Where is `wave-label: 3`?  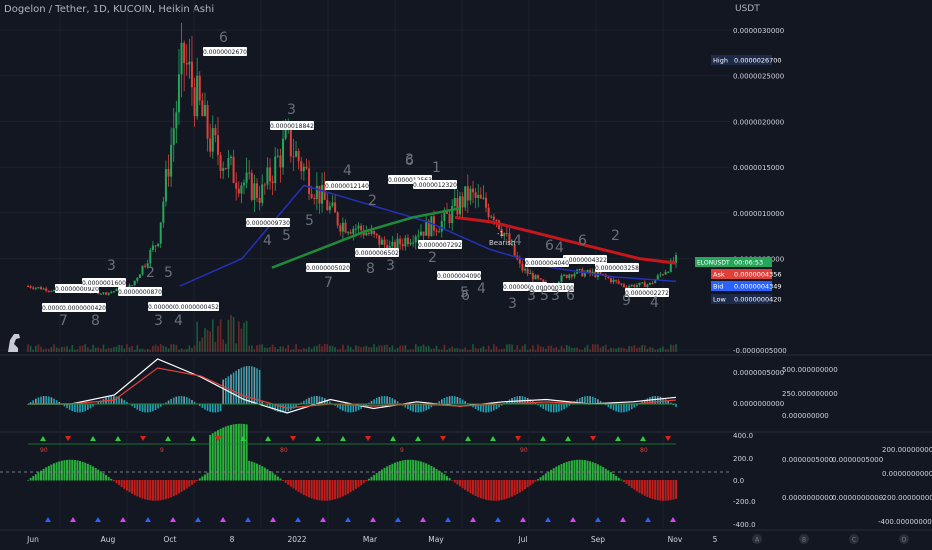 wave-label: 3 is located at coordinates (555, 296).